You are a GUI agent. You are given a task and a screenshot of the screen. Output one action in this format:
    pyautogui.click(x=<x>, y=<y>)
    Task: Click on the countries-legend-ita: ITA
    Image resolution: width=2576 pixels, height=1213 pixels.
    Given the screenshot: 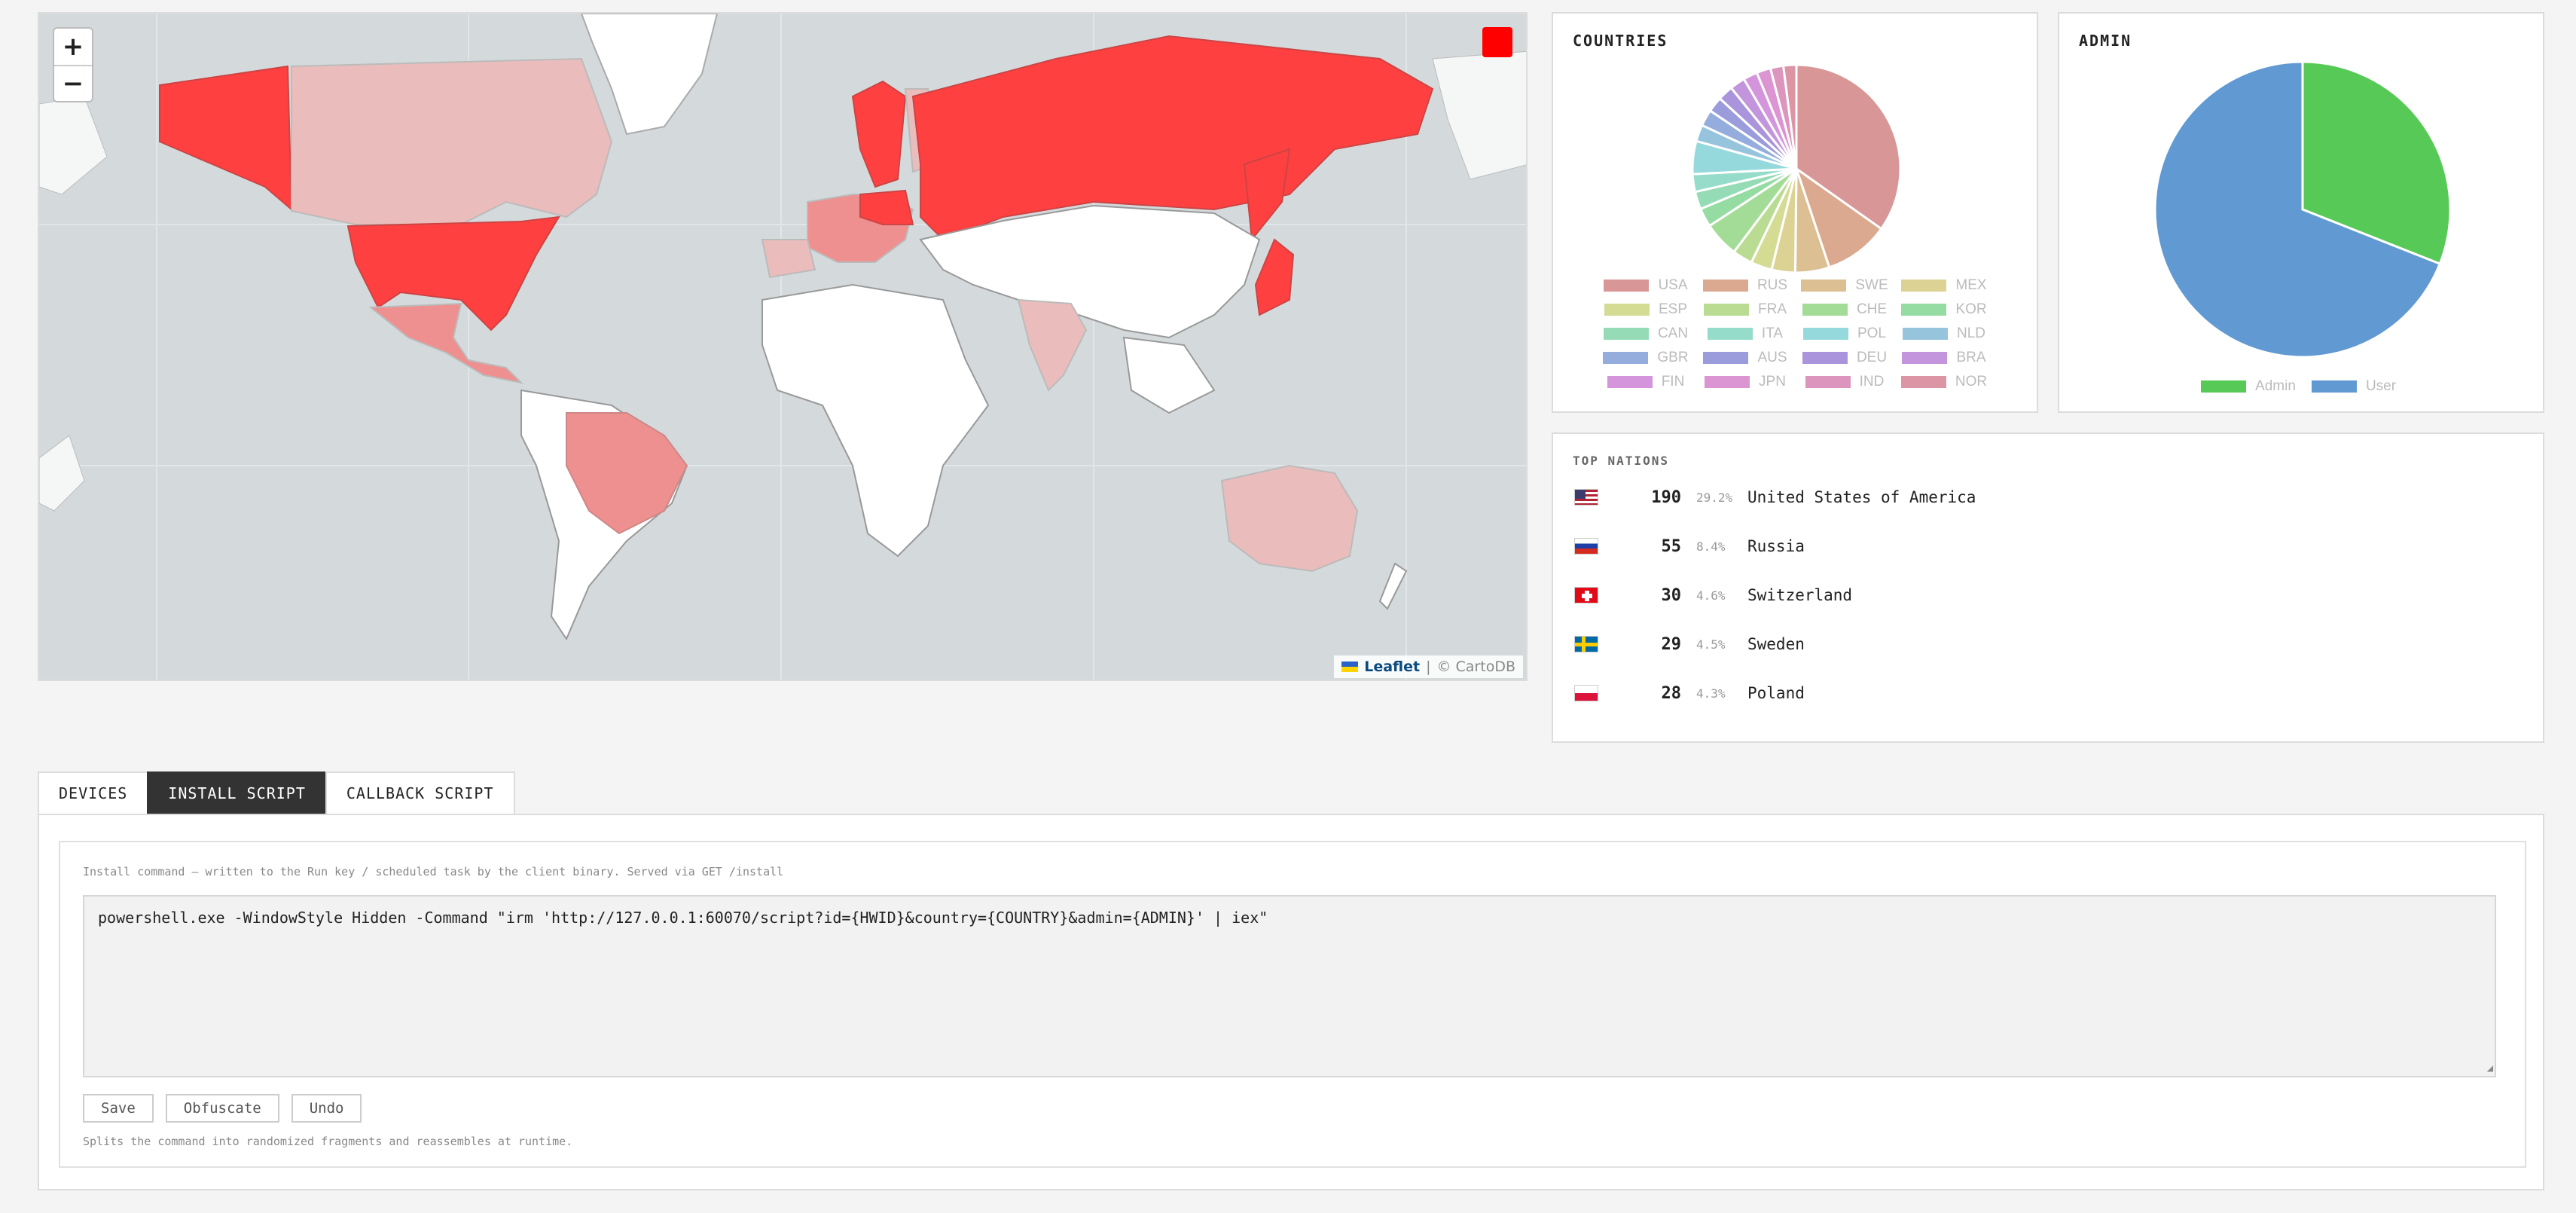 What is the action you would take?
    pyautogui.click(x=1745, y=333)
    